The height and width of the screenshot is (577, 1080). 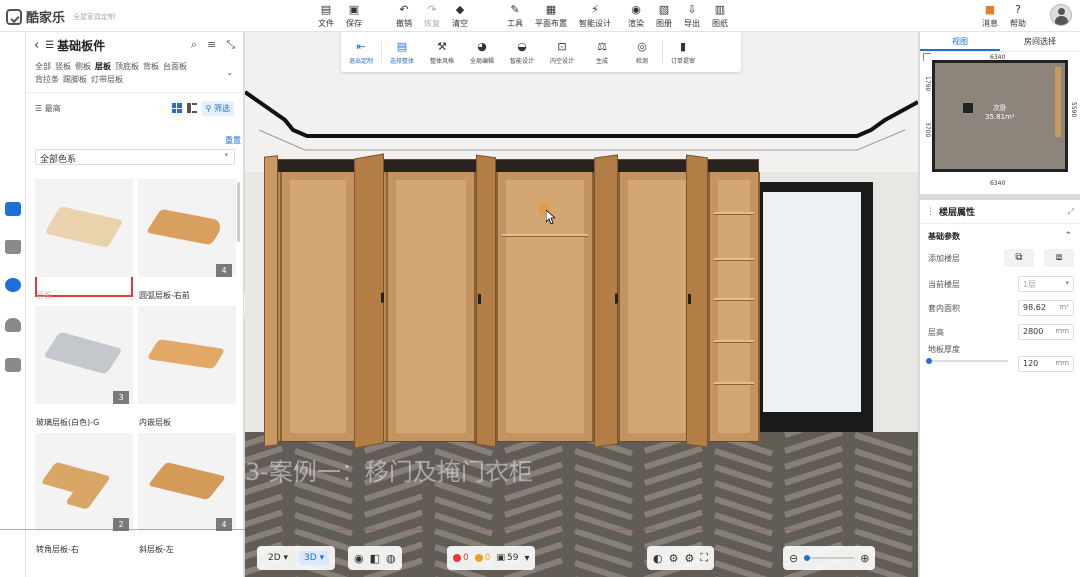 I want to click on smart-design-tool-button: ◒ 智能设计, so click(x=522, y=52).